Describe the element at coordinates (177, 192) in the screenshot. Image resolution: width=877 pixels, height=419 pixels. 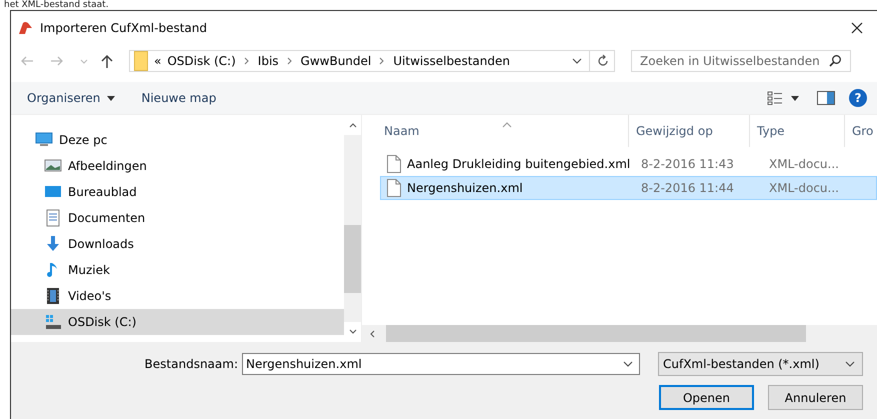
I see `sidebar-item: Bureaublad` at that location.